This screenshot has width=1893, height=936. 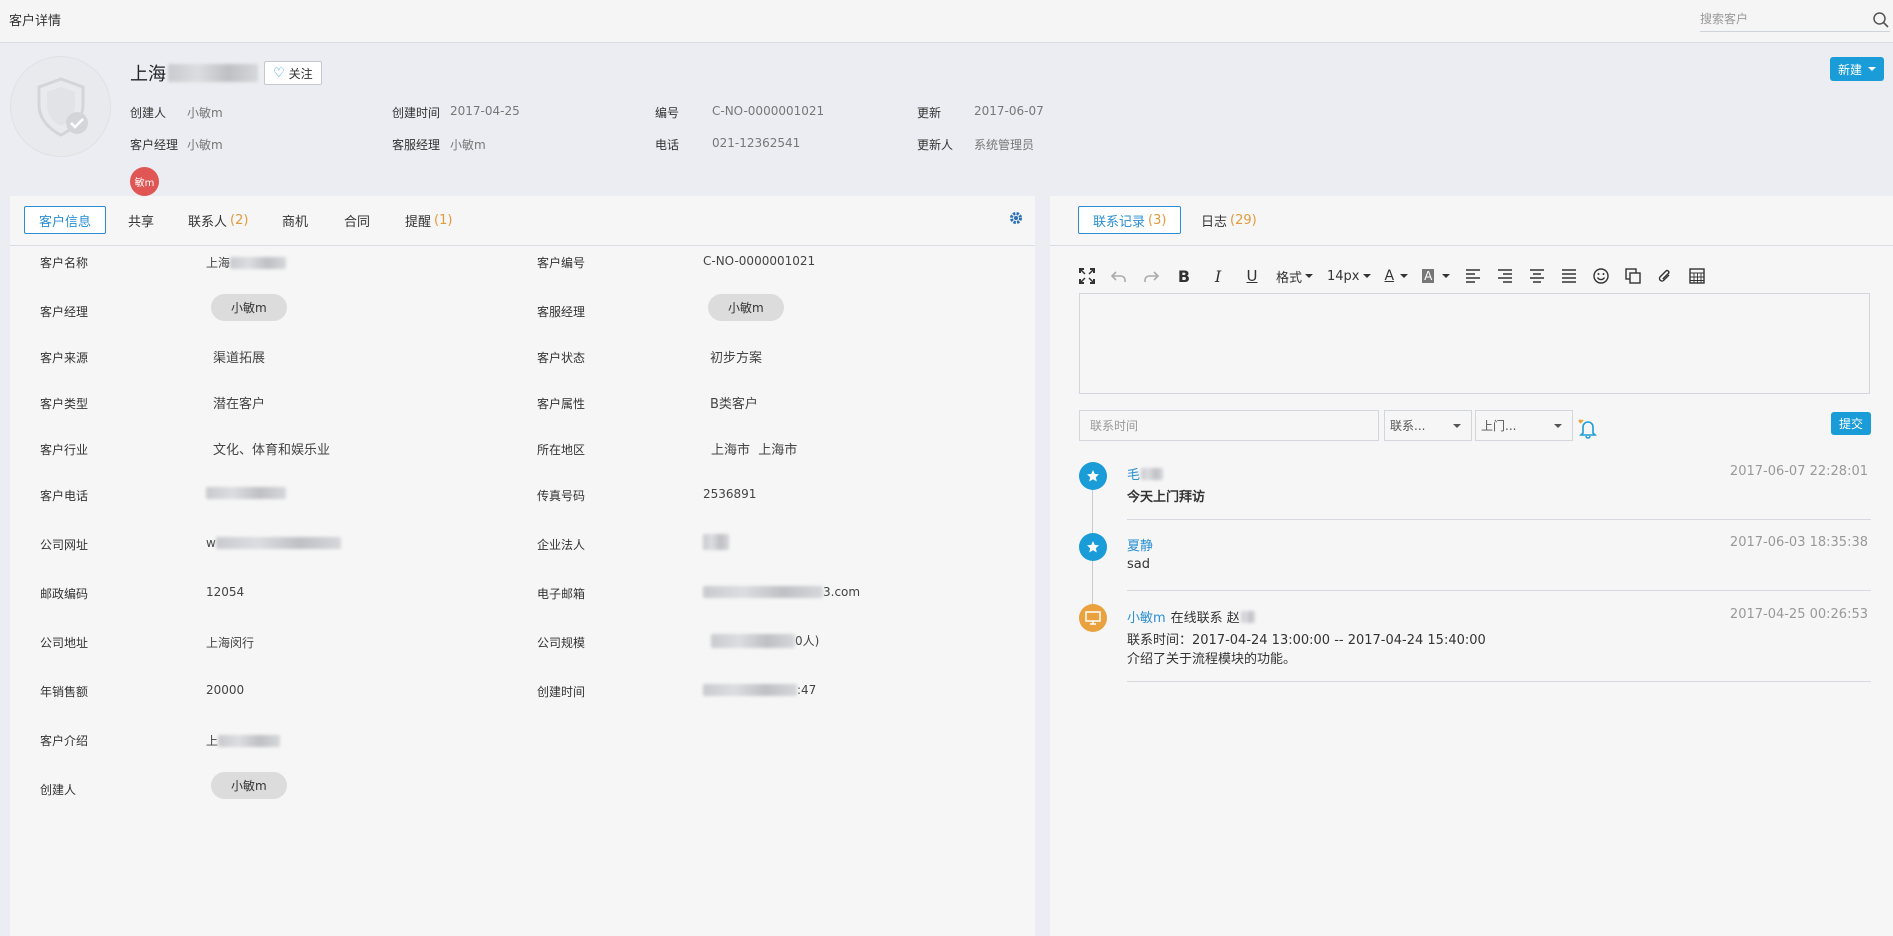 I want to click on underline-icon: U, so click(x=1252, y=276).